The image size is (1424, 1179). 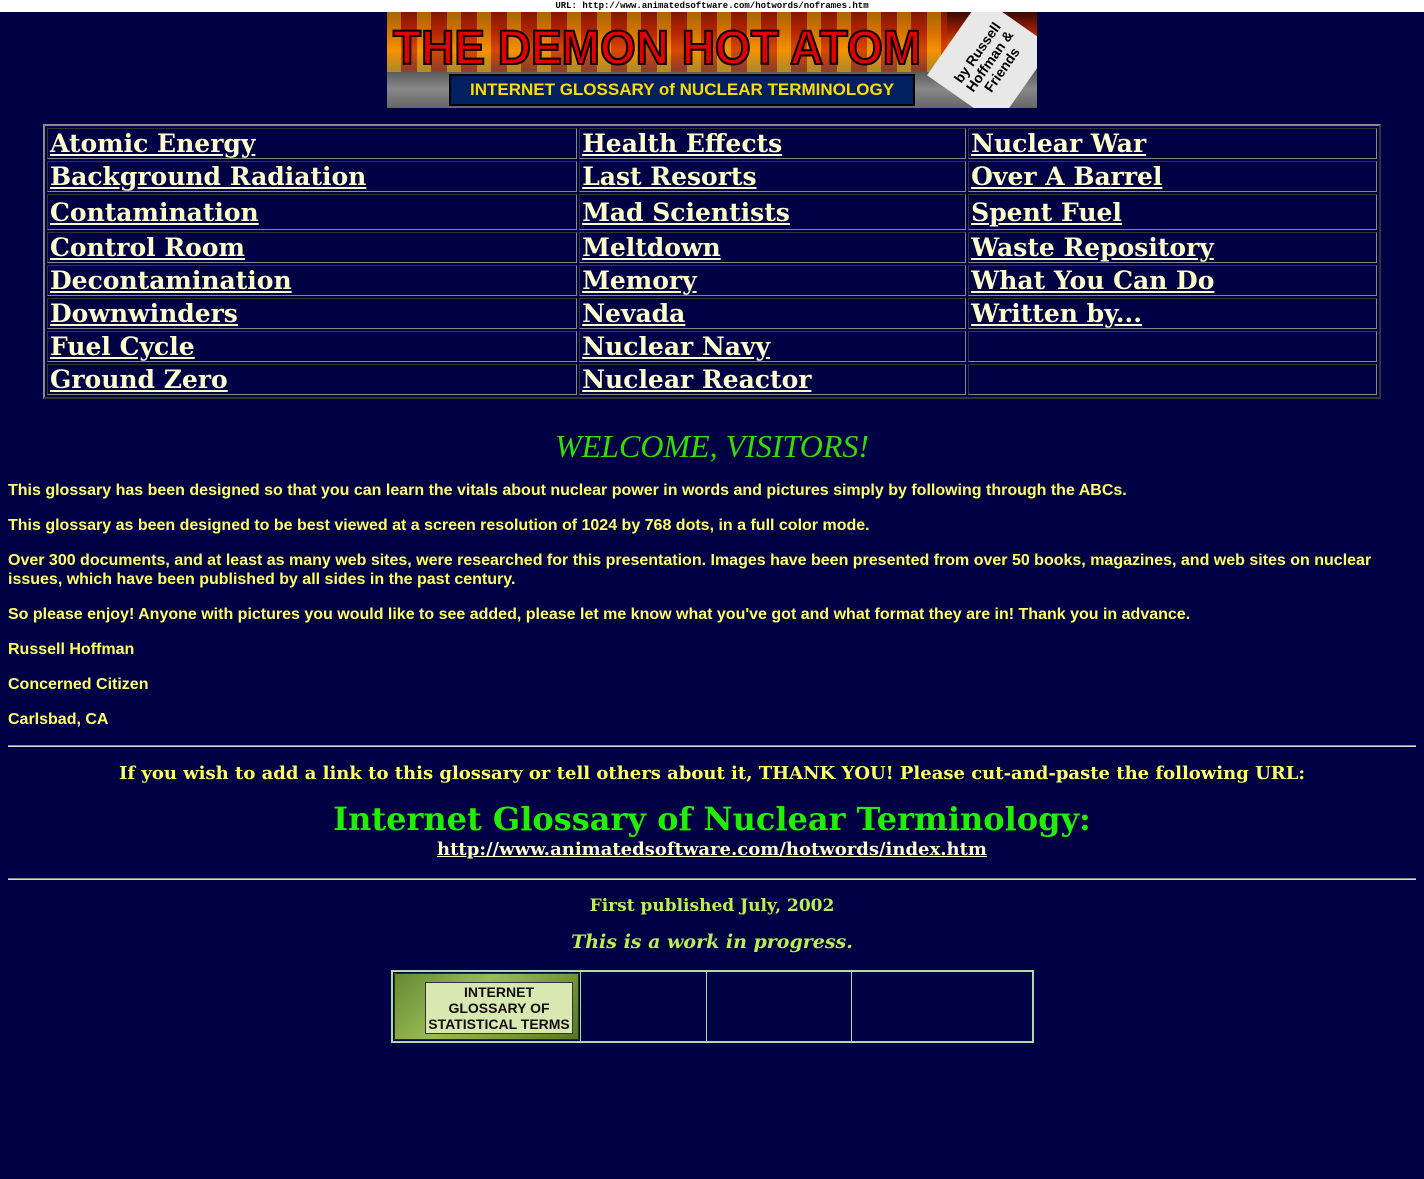 What do you see at coordinates (71, 649) in the screenshot?
I see `author-name: Russell Hoffman` at bounding box center [71, 649].